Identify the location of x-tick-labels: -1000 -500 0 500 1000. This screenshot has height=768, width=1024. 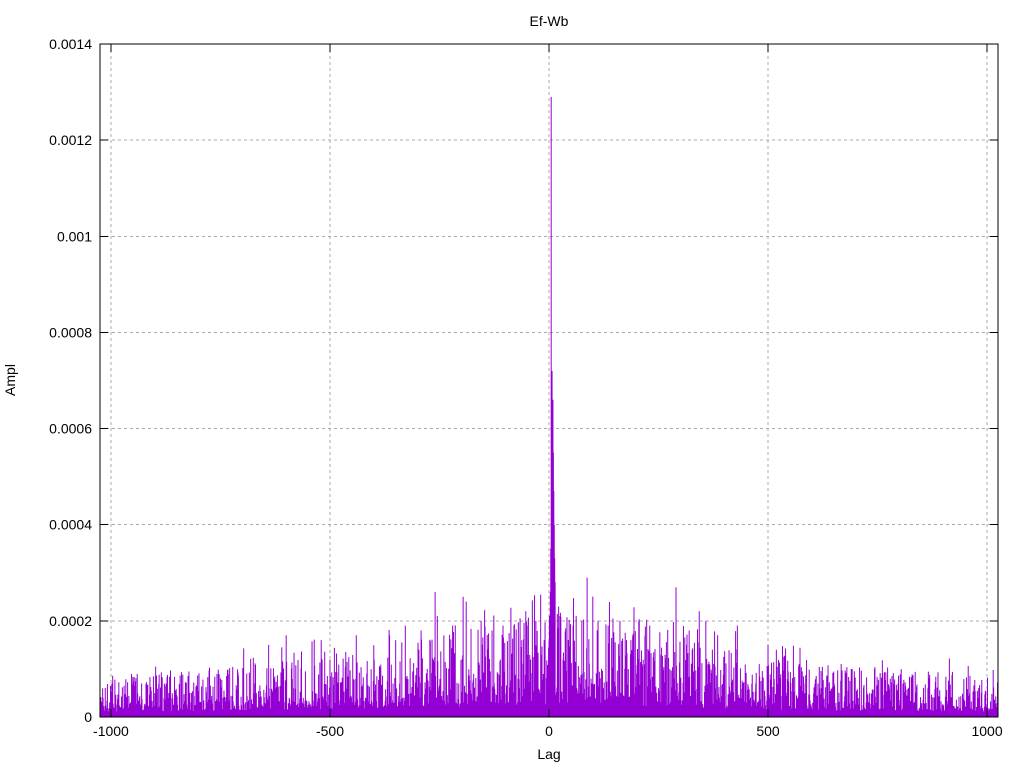
(548, 731).